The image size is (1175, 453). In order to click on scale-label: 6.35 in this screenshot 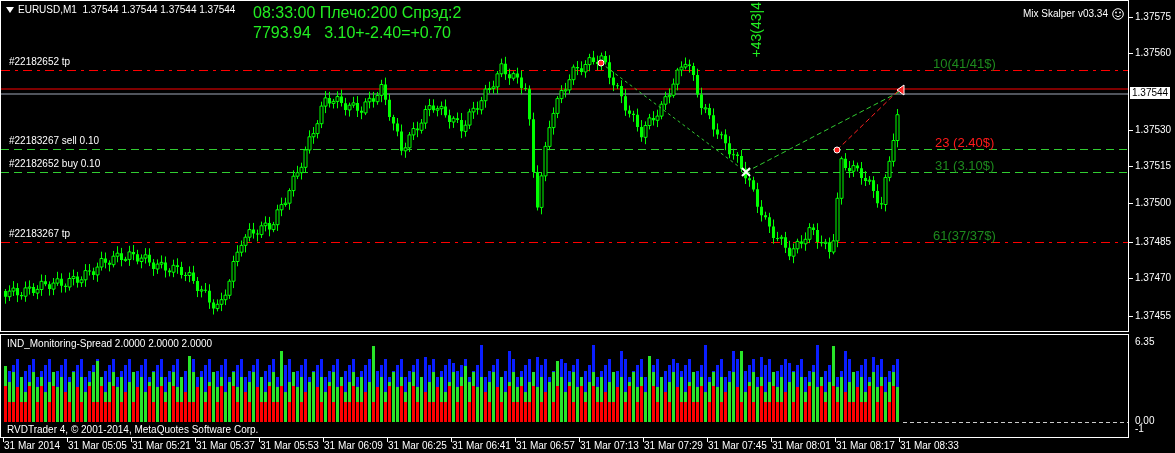, I will do `click(1145, 342)`.